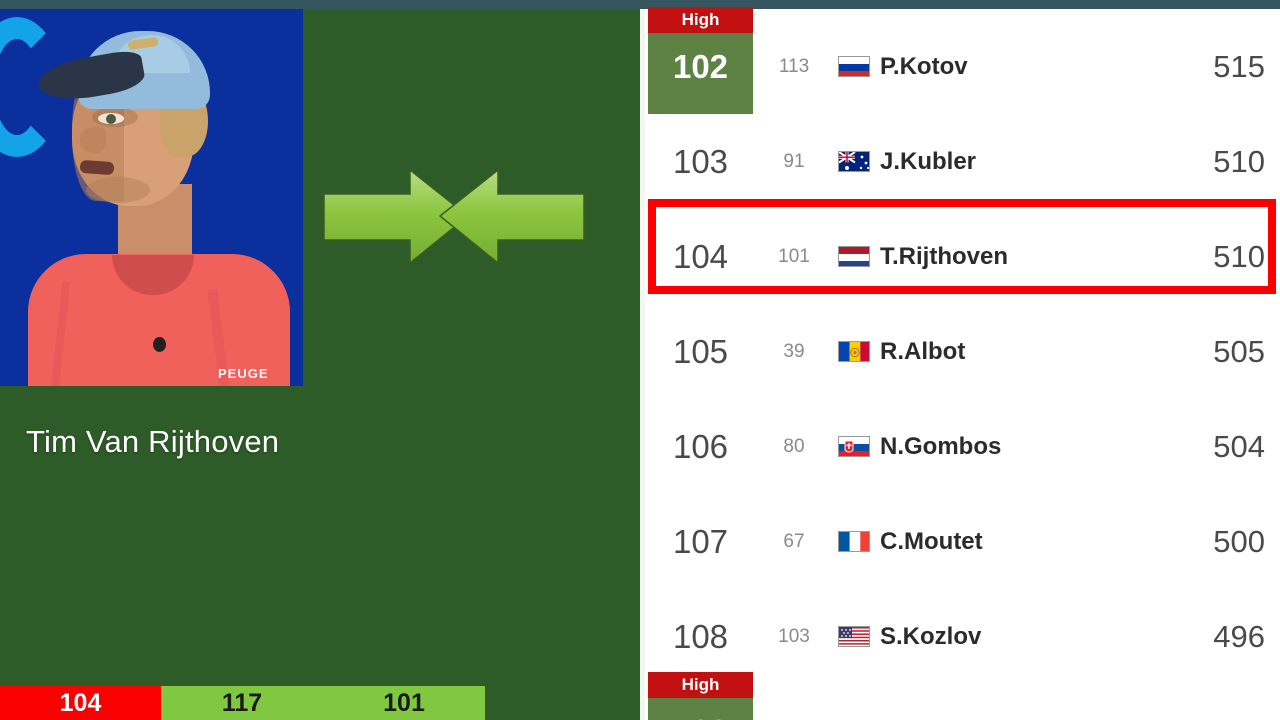 The image size is (1280, 720). I want to click on cell-previous-rank: 39, so click(794, 351).